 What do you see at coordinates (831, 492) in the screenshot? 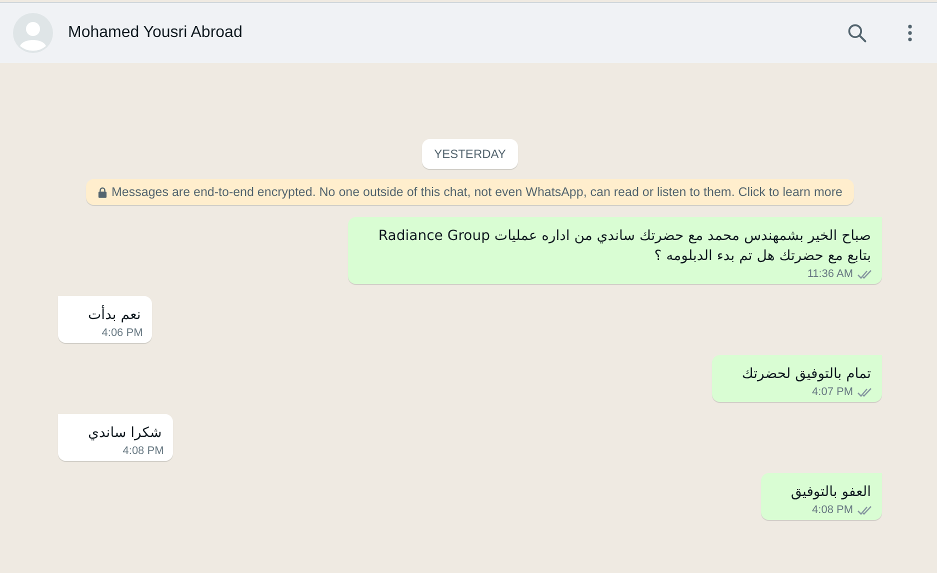
I see `message-text: العفو بالتوفيق` at bounding box center [831, 492].